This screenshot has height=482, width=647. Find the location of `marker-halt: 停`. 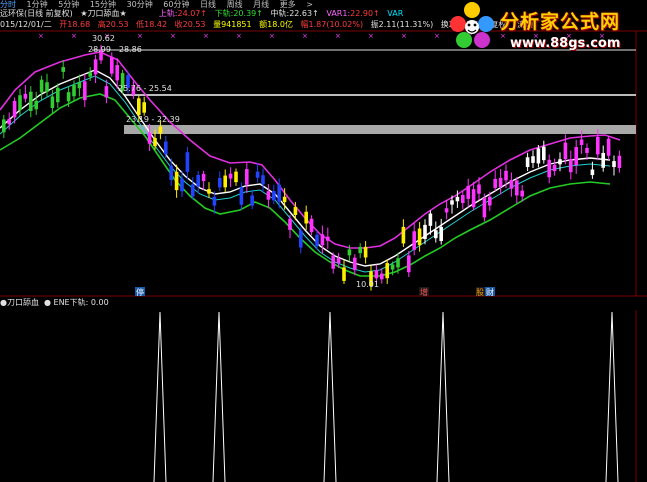

marker-halt: 停 is located at coordinates (140, 292).